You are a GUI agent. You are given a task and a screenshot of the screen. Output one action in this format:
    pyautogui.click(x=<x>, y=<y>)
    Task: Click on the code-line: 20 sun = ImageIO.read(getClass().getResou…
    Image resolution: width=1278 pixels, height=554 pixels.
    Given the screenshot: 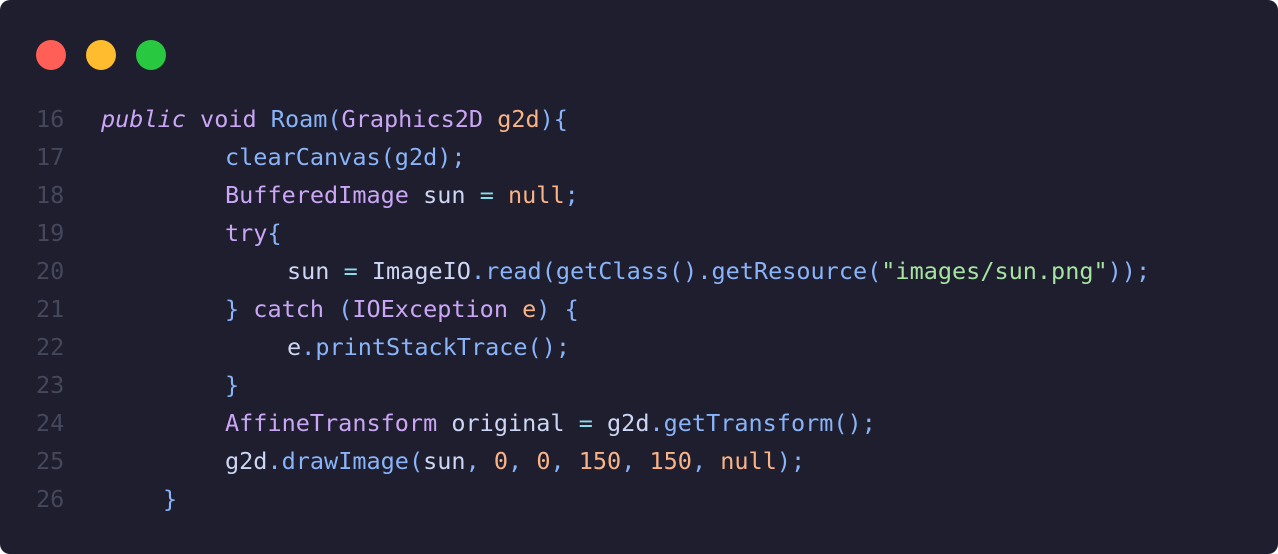 What is the action you would take?
    pyautogui.click(x=593, y=271)
    